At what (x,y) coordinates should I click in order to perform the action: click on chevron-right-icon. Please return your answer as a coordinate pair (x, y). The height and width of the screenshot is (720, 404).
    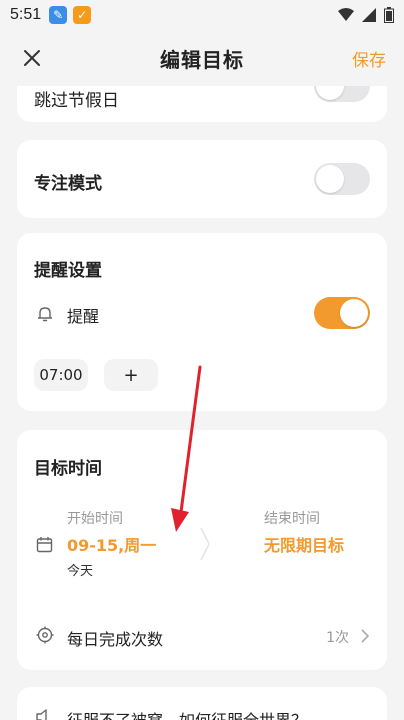
    Looking at the image, I should click on (365, 636).